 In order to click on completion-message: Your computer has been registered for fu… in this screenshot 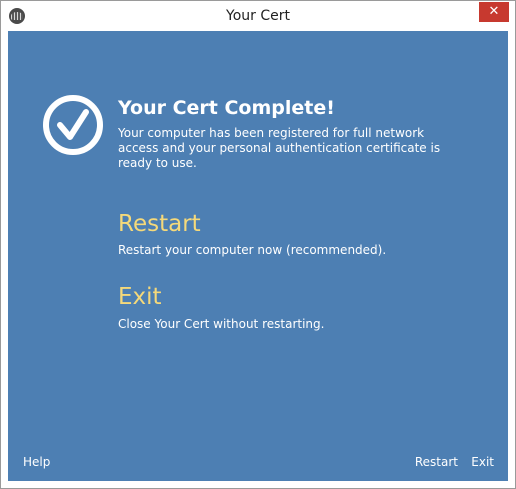, I will do `click(279, 148)`.